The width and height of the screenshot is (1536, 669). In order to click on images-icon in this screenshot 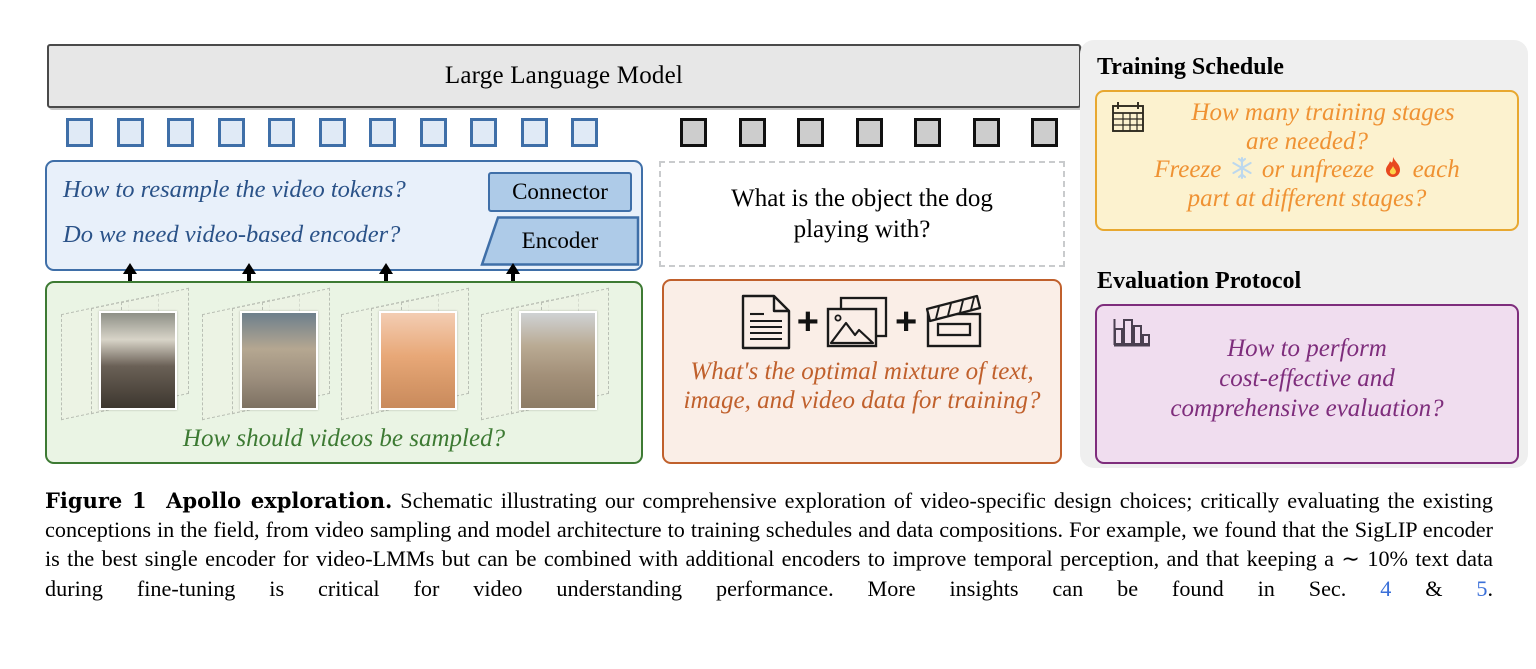, I will do `click(857, 322)`.